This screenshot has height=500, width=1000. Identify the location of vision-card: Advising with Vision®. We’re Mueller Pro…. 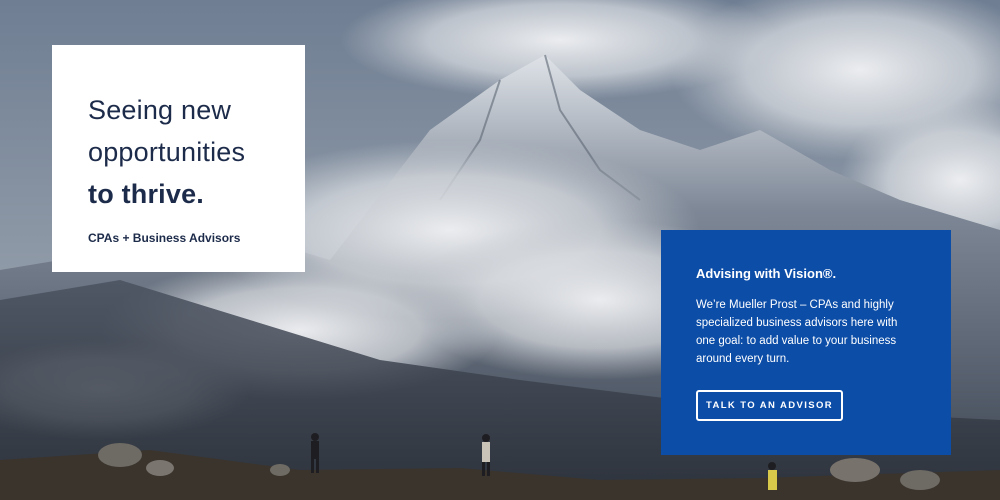
(806, 342).